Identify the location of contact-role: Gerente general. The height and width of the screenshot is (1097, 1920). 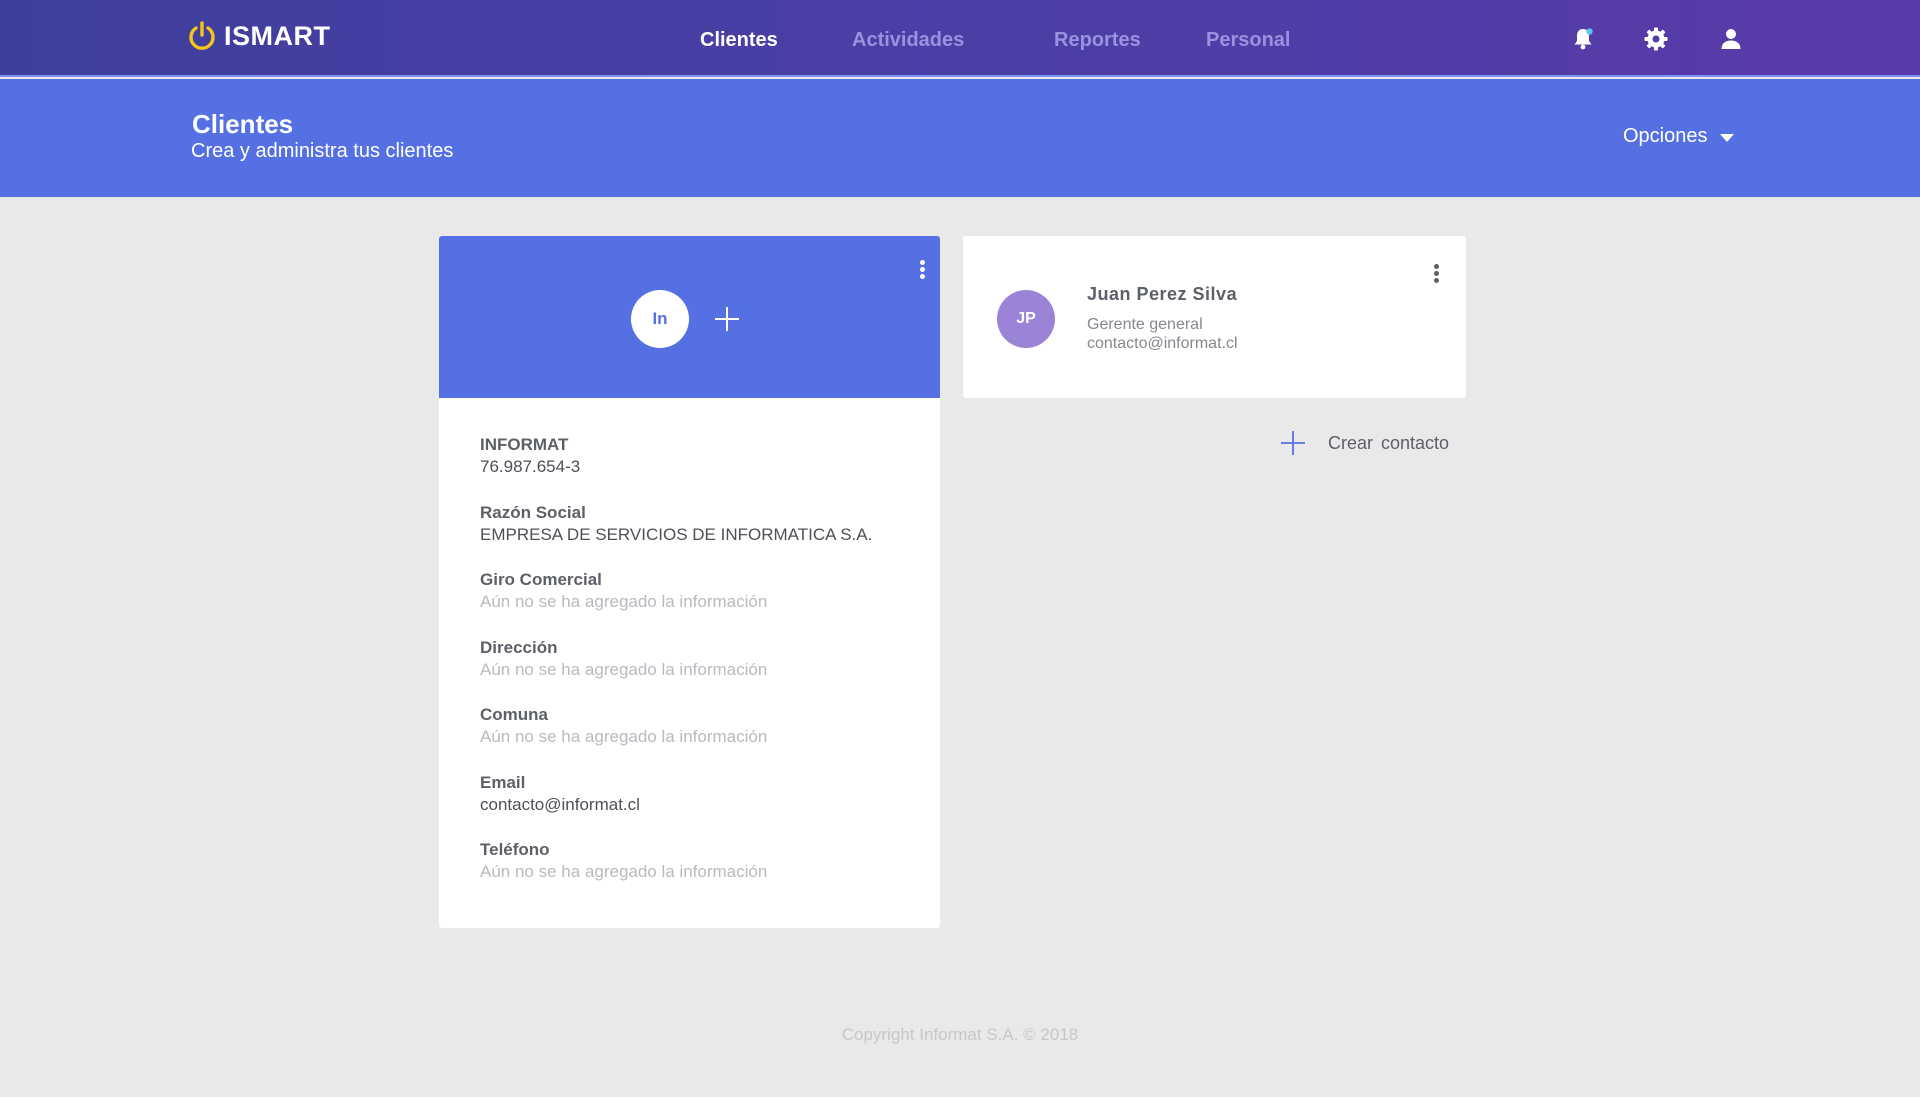
(1145, 324).